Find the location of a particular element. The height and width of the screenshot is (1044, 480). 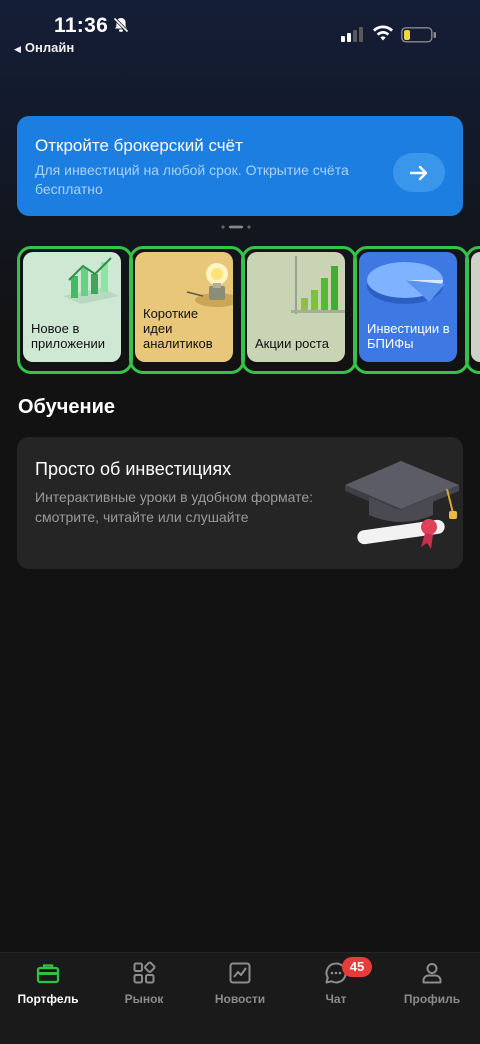

tab-label: Новости is located at coordinates (240, 999).